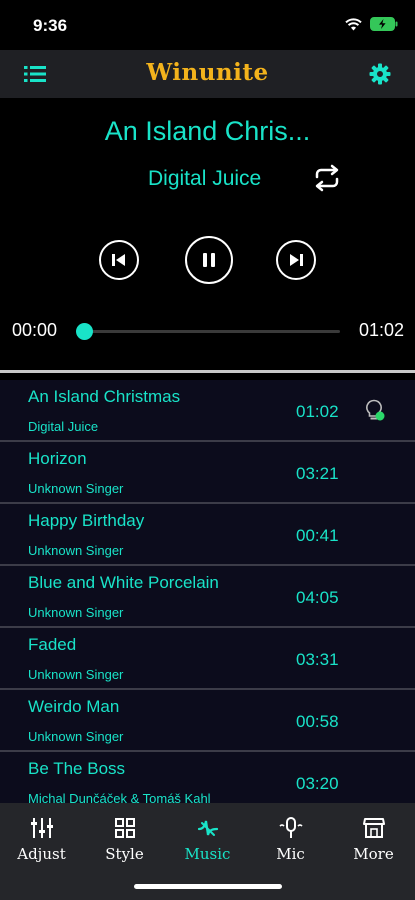 The height and width of the screenshot is (900, 415). Describe the element at coordinates (207, 854) in the screenshot. I see `tab-label: Music` at that location.